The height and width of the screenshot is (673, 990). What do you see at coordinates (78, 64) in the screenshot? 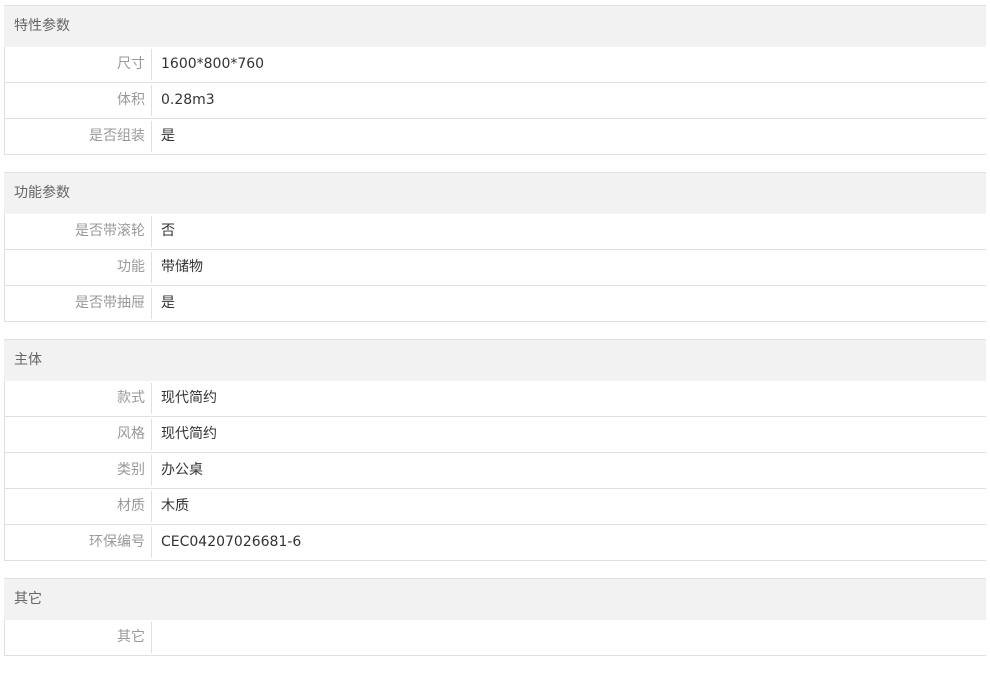
I see `spec-row-label: 尺寸` at bounding box center [78, 64].